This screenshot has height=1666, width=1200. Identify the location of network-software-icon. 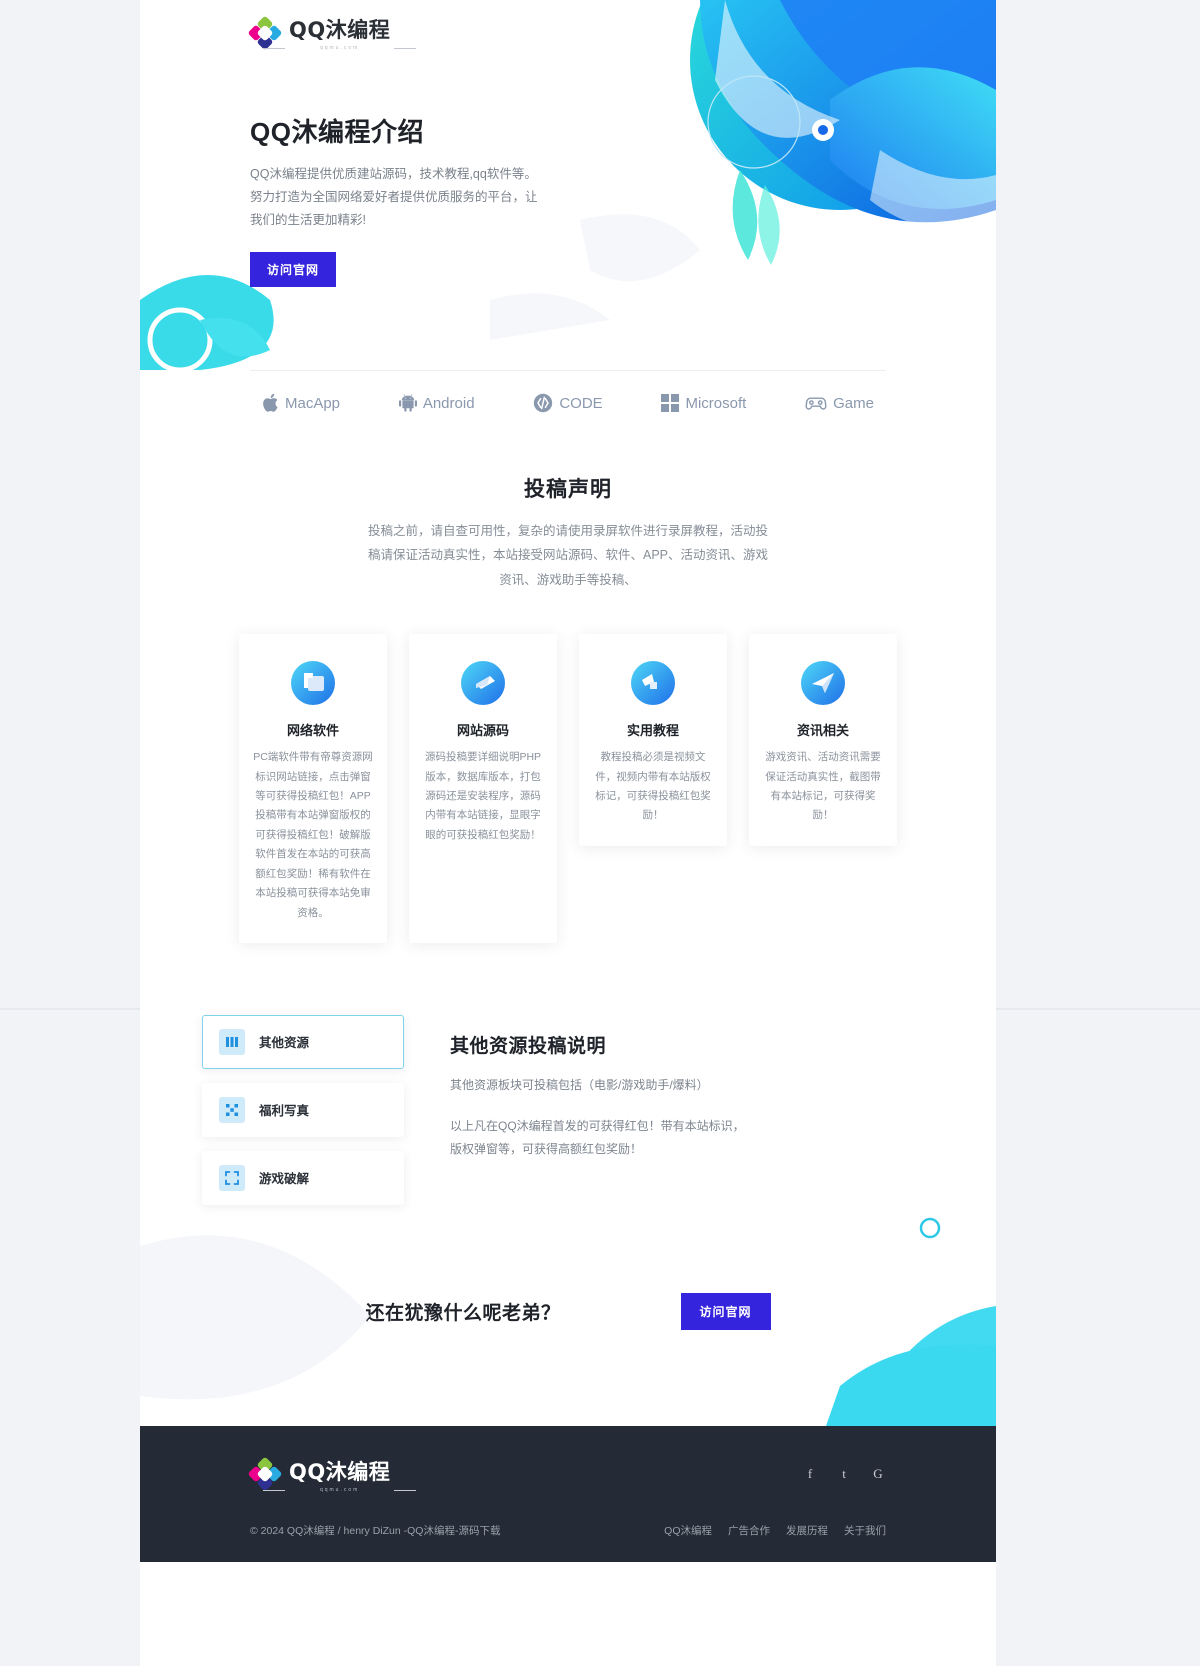
(313, 683).